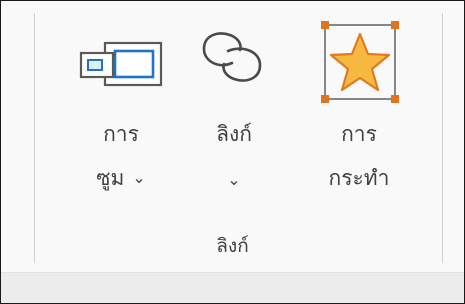  I want to click on link-button: ลิงก์ ⌄, so click(234, 111).